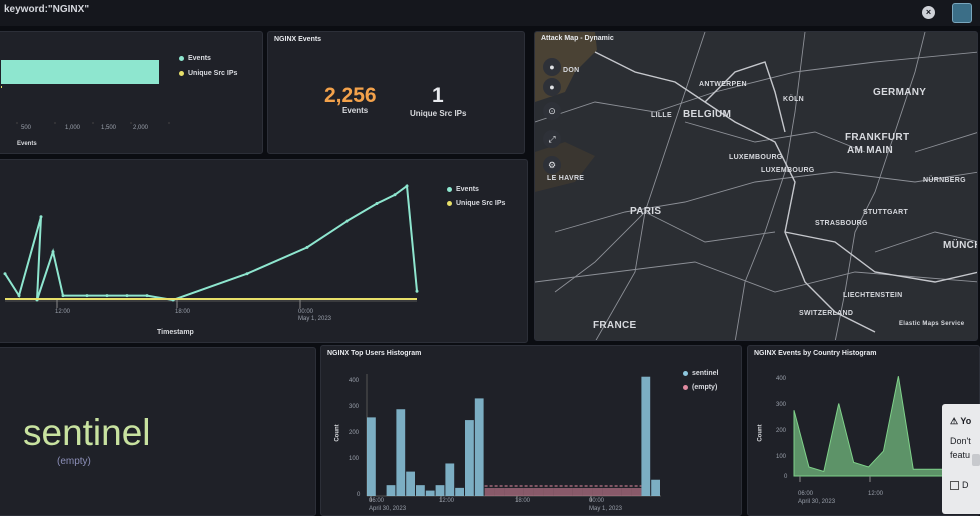  I want to click on map-label: LE HAVRE, so click(566, 178).